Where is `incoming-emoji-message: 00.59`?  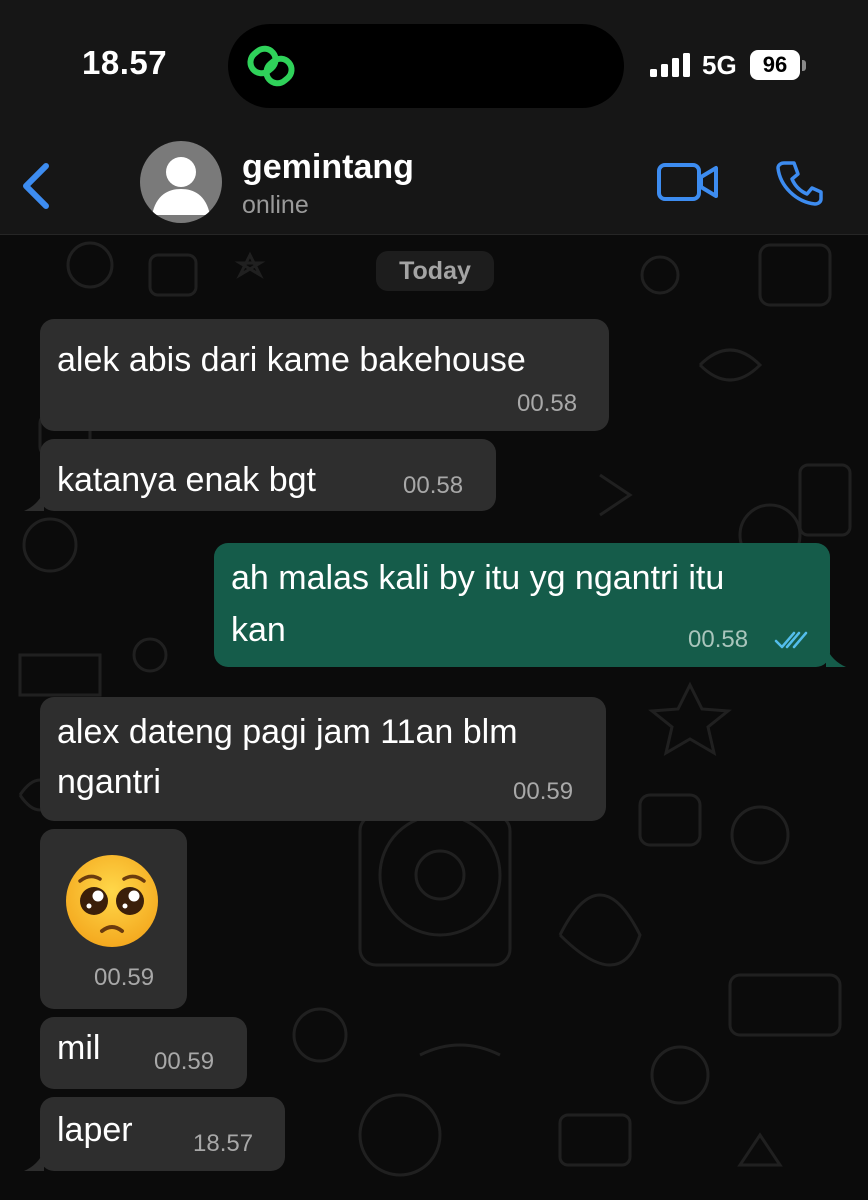
incoming-emoji-message: 00.59 is located at coordinates (113, 919).